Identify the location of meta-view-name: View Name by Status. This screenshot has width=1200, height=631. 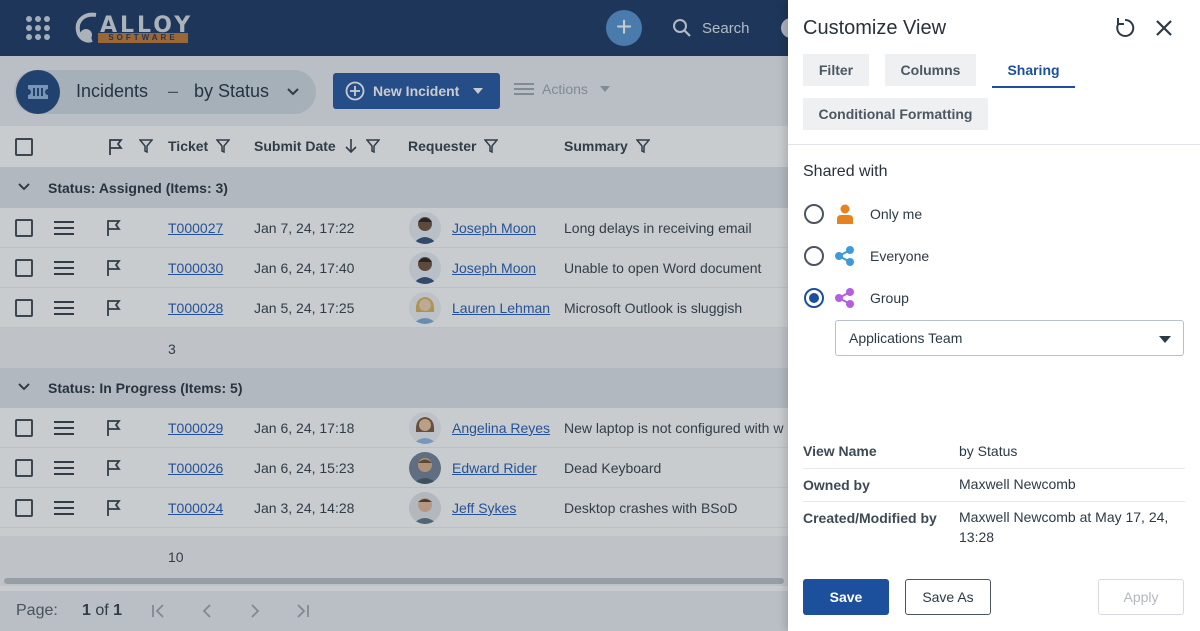
(994, 452).